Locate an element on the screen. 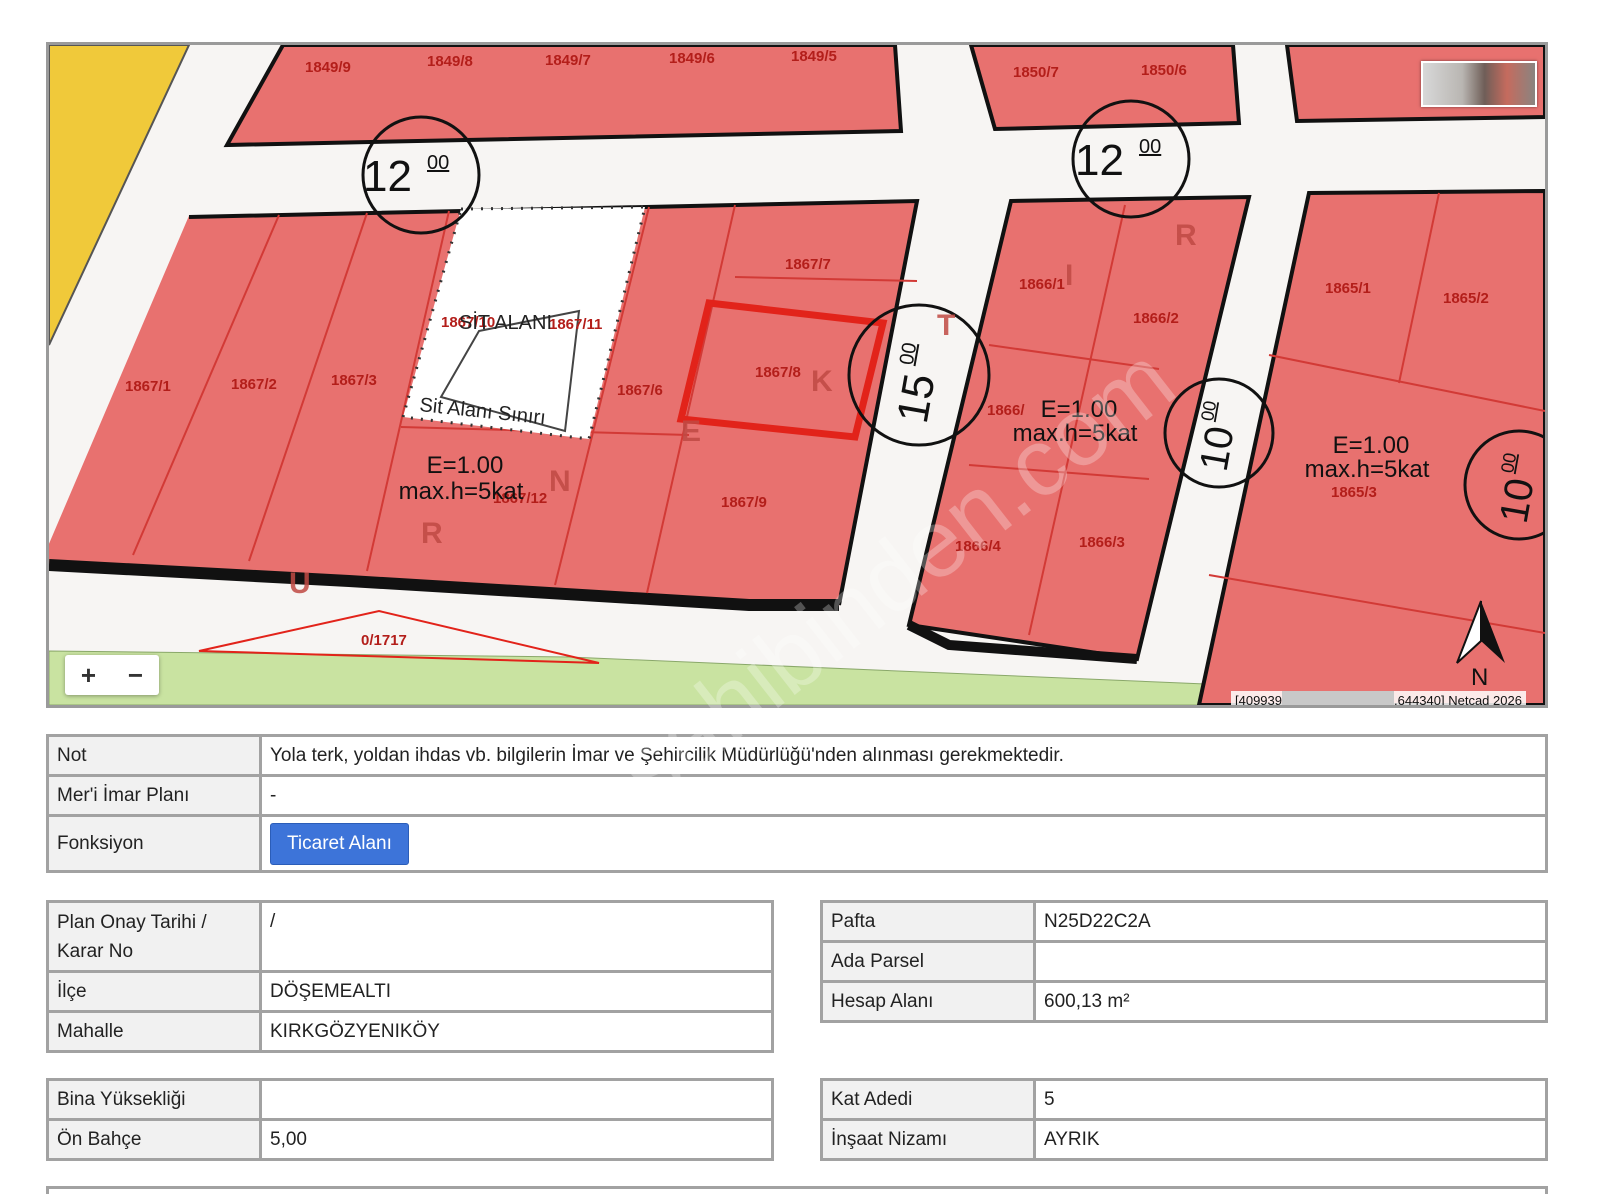  row-value-kat-adedi: 5 is located at coordinates (1290, 1099).